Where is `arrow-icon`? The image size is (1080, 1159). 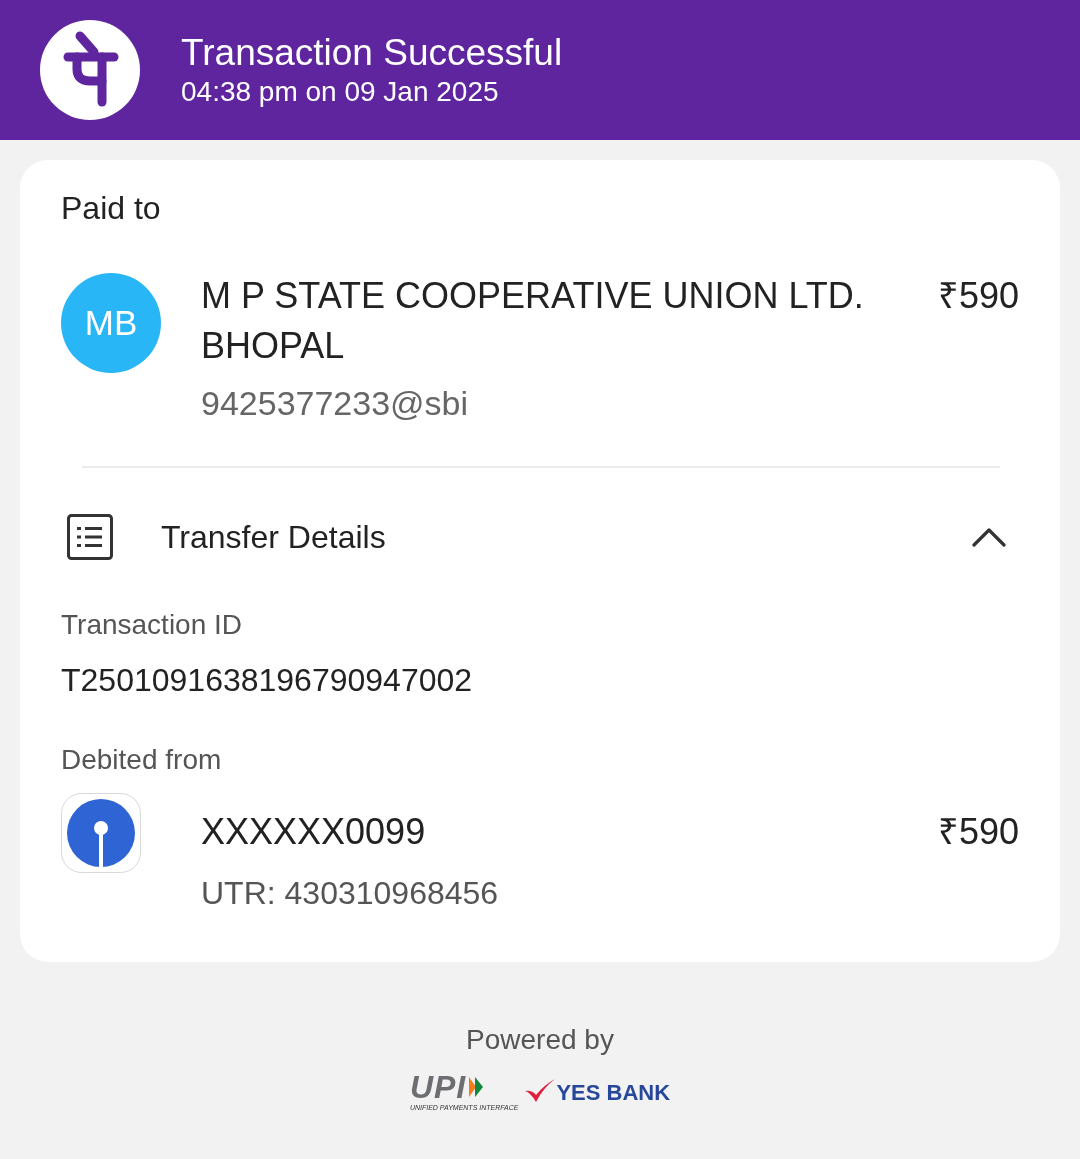 arrow-icon is located at coordinates (476, 1087).